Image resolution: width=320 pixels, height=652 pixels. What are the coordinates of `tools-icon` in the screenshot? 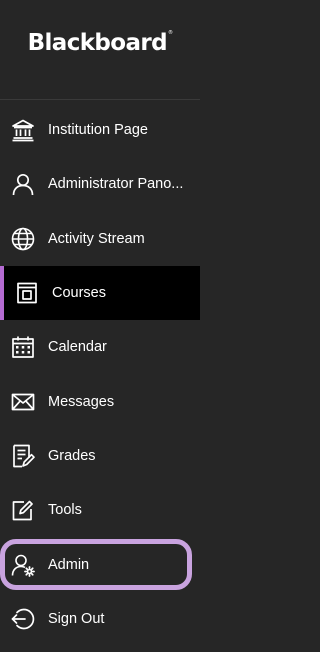 It's located at (23, 510).